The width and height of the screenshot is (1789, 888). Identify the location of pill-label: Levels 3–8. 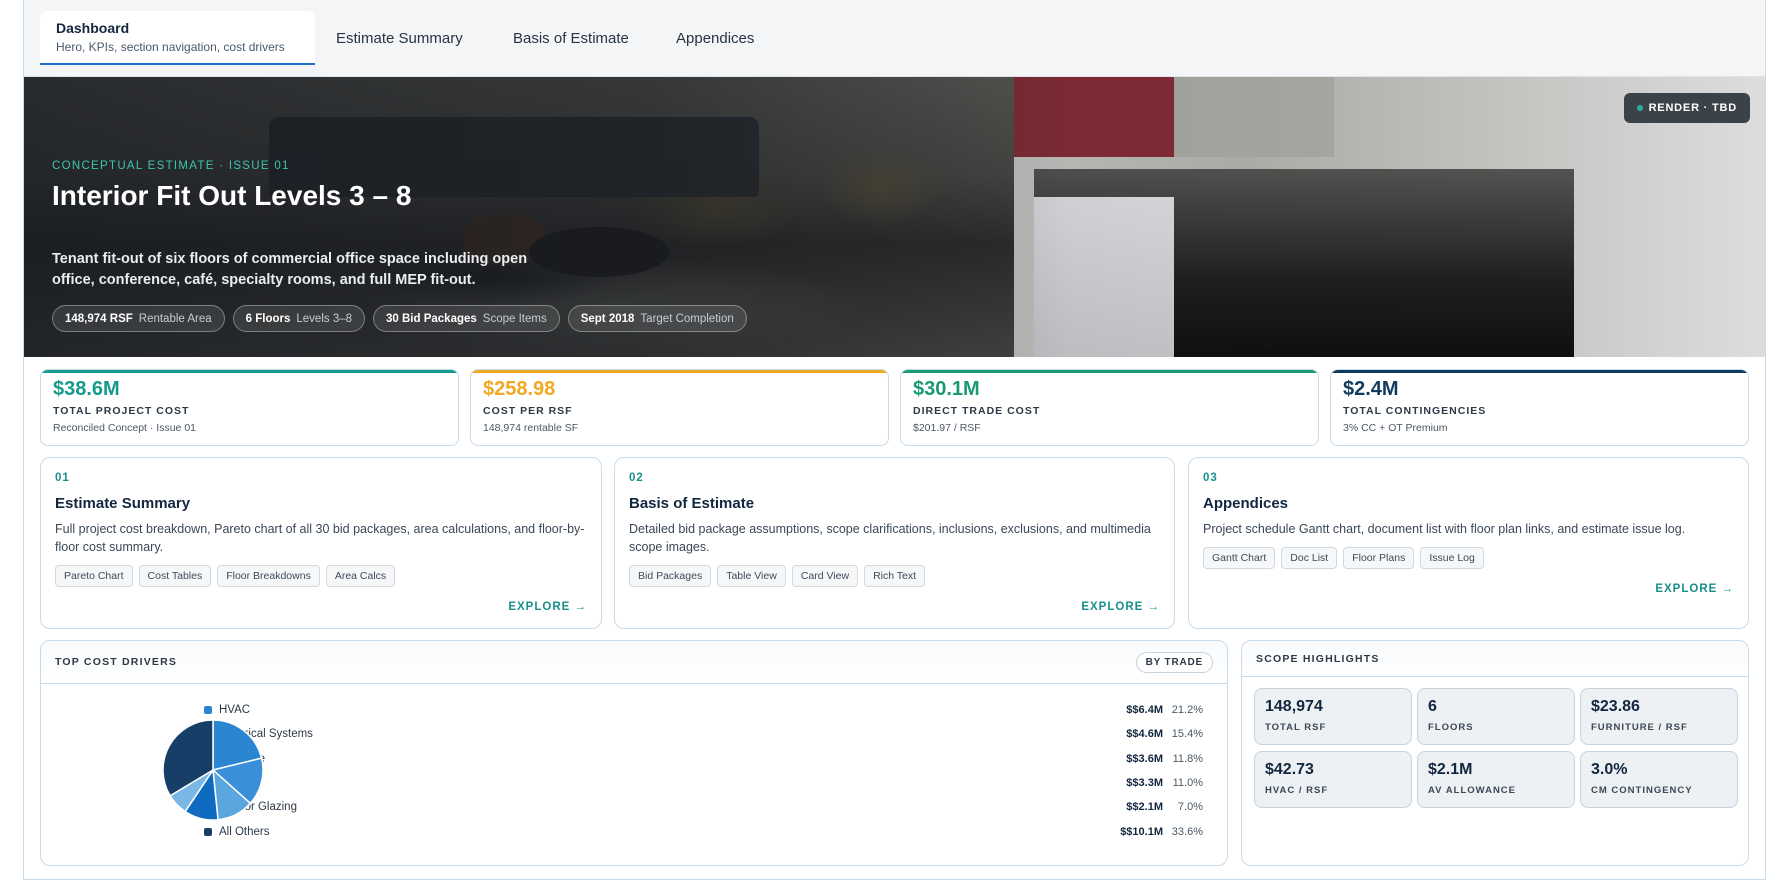
(324, 318).